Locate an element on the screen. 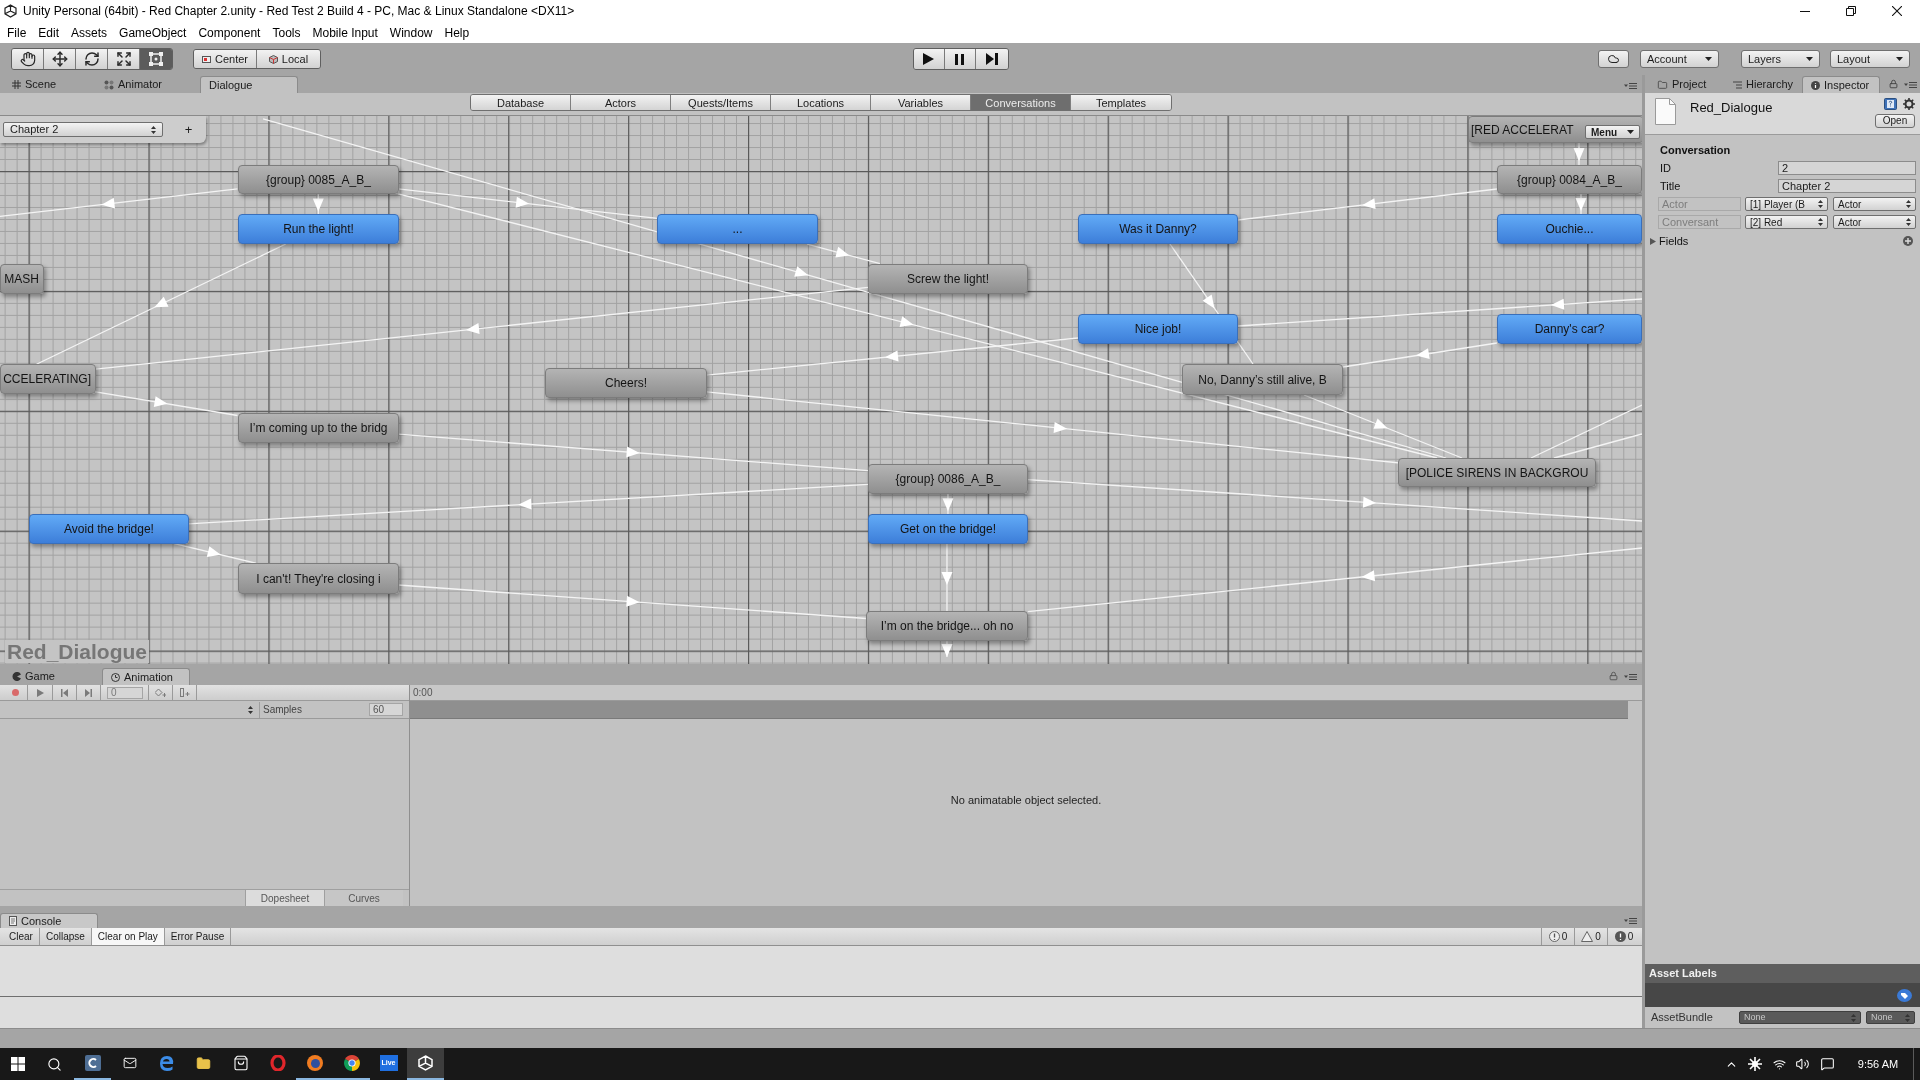 The image size is (1920, 1080). plus-circle-icon is located at coordinates (1908, 241).